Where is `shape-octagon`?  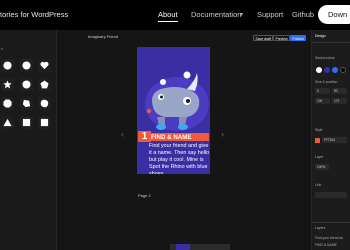
shape-octagon is located at coordinates (7, 103).